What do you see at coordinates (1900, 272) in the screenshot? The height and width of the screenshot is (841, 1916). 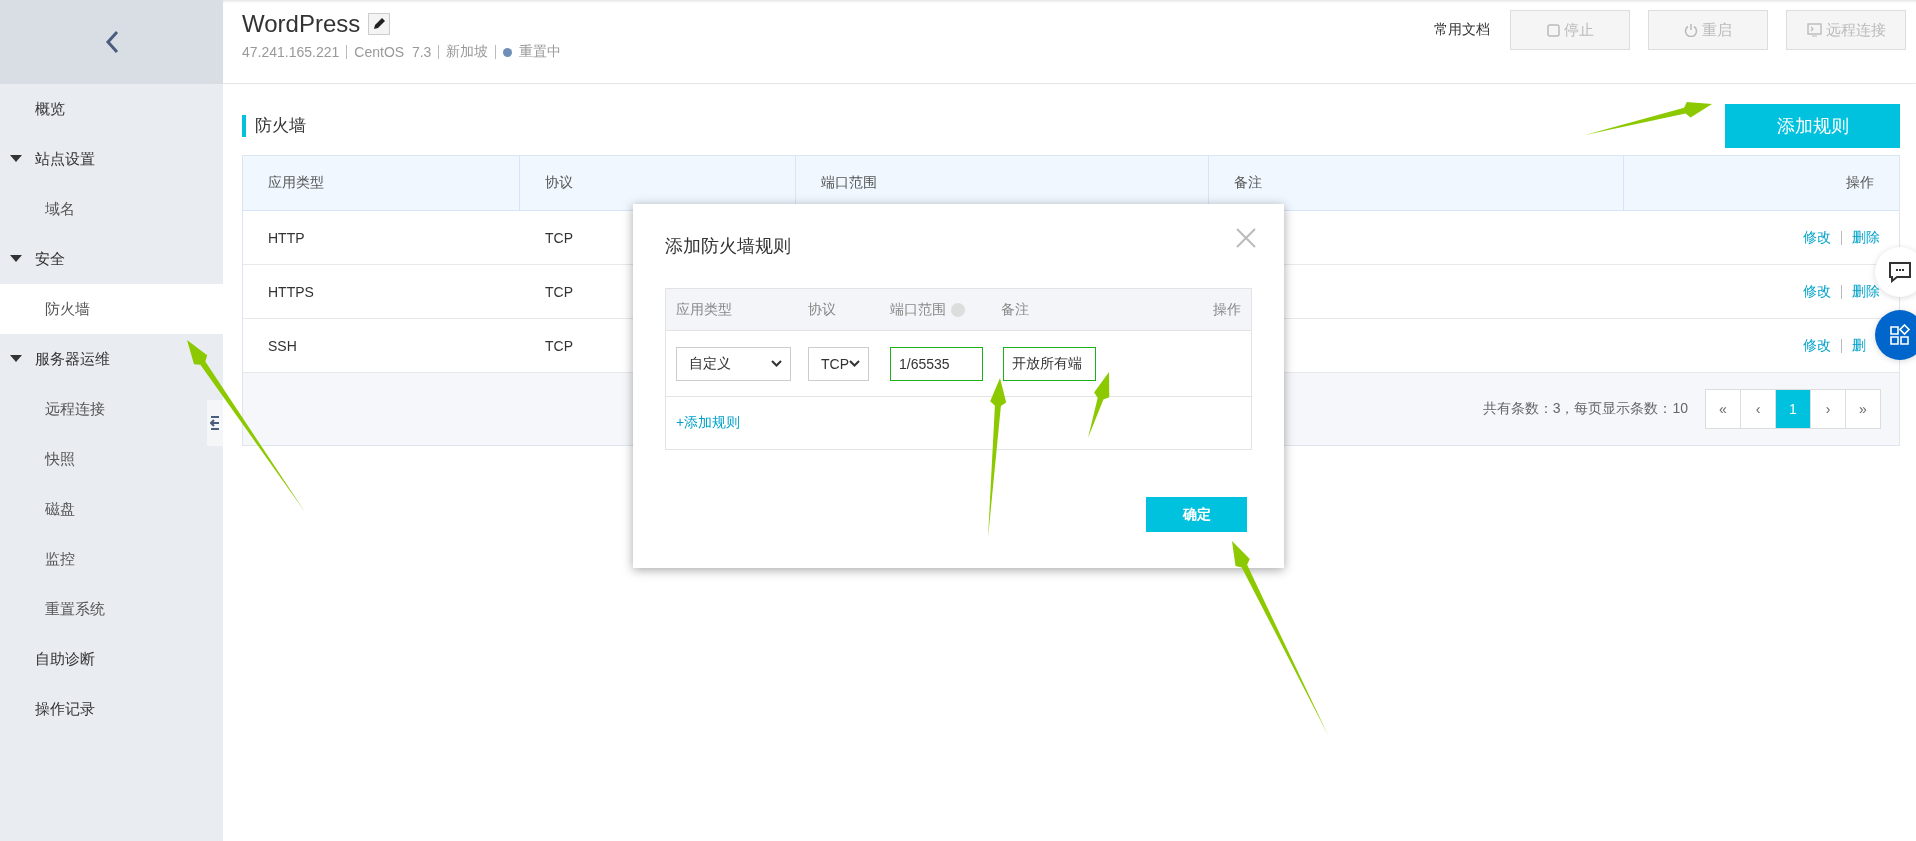 I see `chat-icon` at bounding box center [1900, 272].